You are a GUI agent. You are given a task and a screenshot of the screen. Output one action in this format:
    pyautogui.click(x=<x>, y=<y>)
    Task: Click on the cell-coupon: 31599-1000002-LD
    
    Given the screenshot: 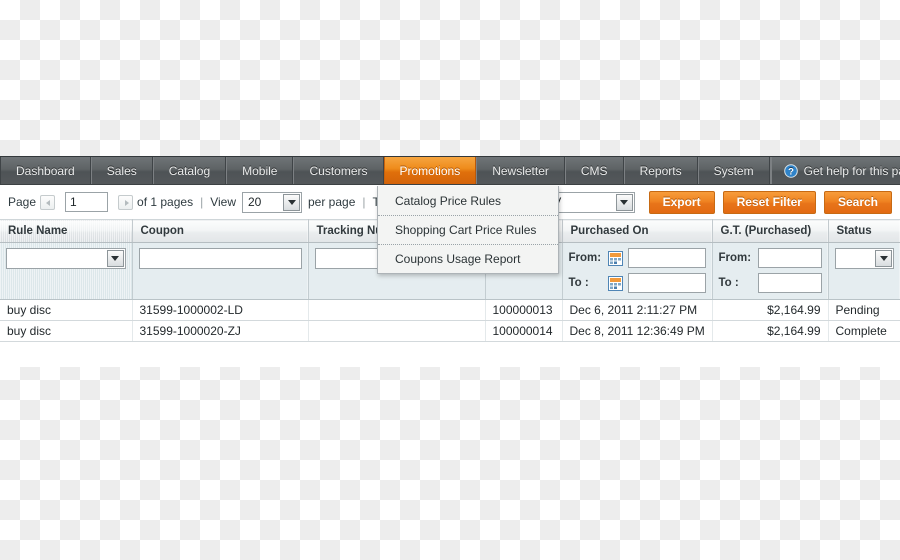 What is the action you would take?
    pyautogui.click(x=220, y=310)
    